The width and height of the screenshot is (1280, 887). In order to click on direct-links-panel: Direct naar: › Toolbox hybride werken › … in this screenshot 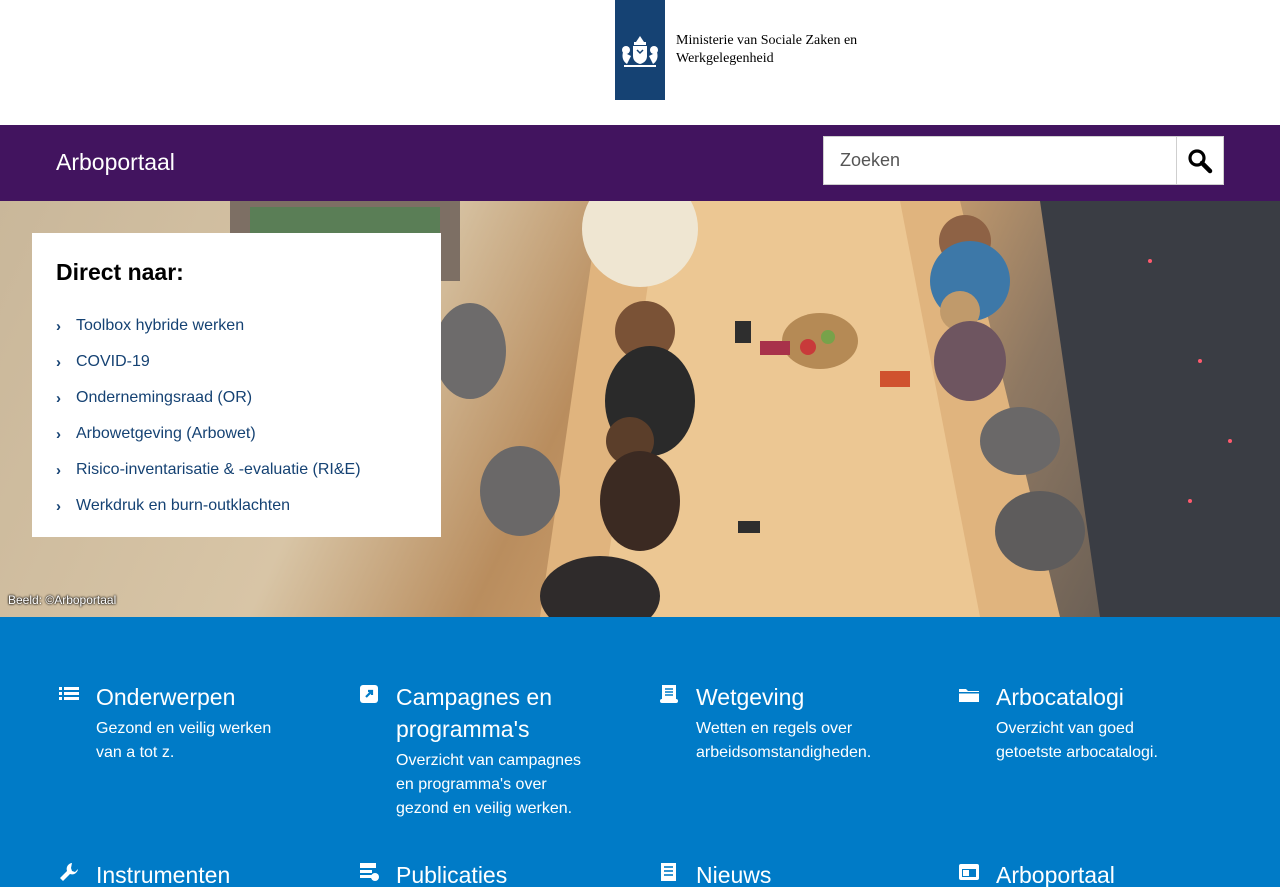, I will do `click(236, 385)`.